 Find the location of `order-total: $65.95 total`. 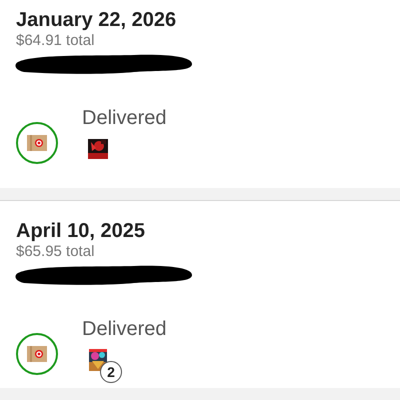

order-total: $65.95 total is located at coordinates (56, 252).